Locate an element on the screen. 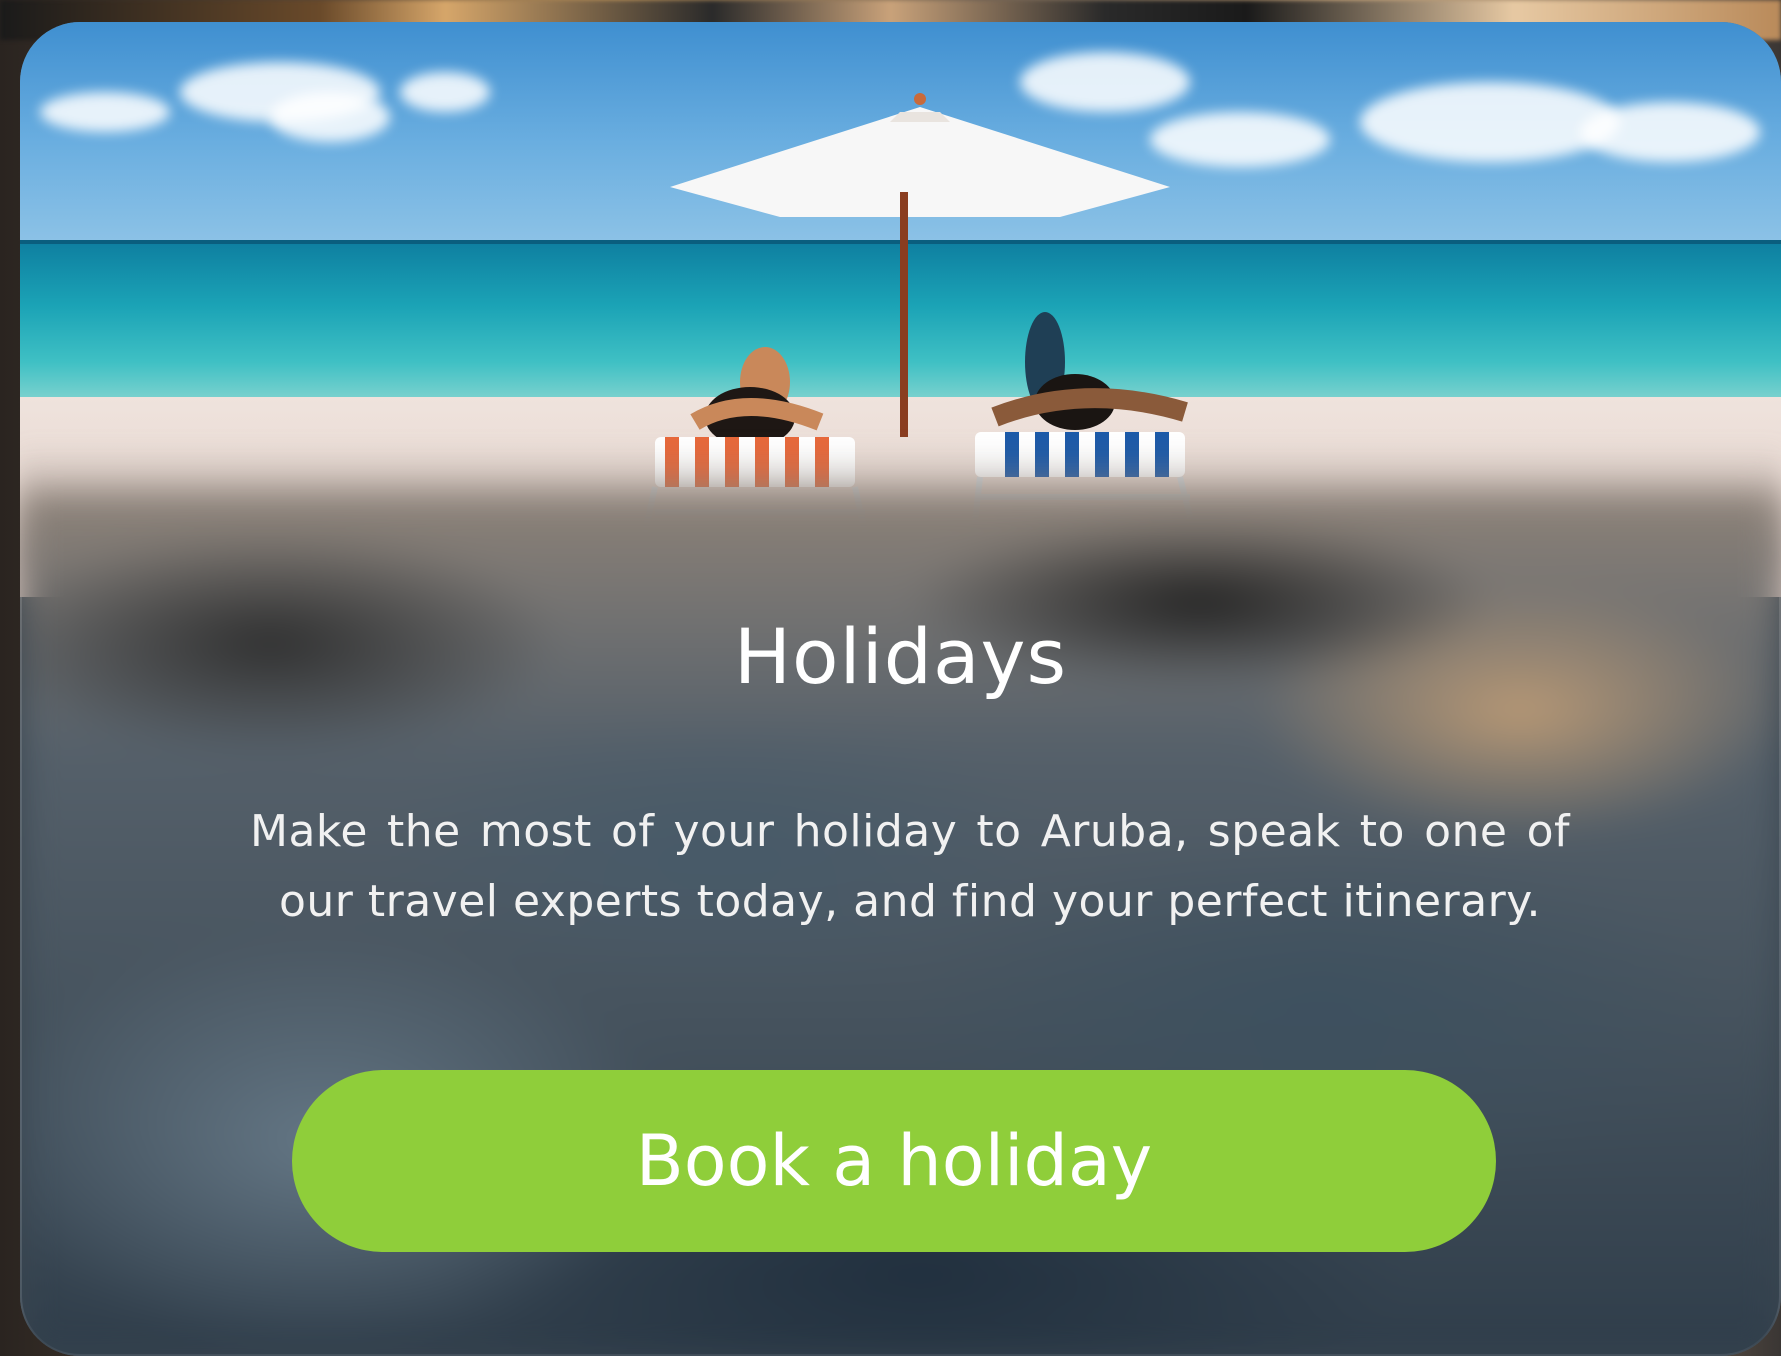 The image size is (1781, 1356). book-holiday-button: Book a holiday is located at coordinates (894, 1161).